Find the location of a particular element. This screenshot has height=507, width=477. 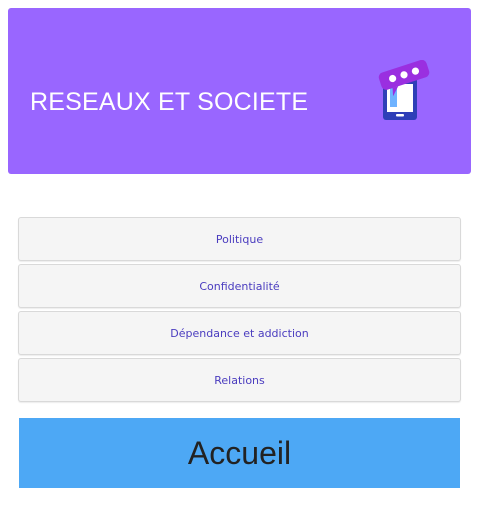

menu-item-dependance: Dépendance et addiction is located at coordinates (239, 333).